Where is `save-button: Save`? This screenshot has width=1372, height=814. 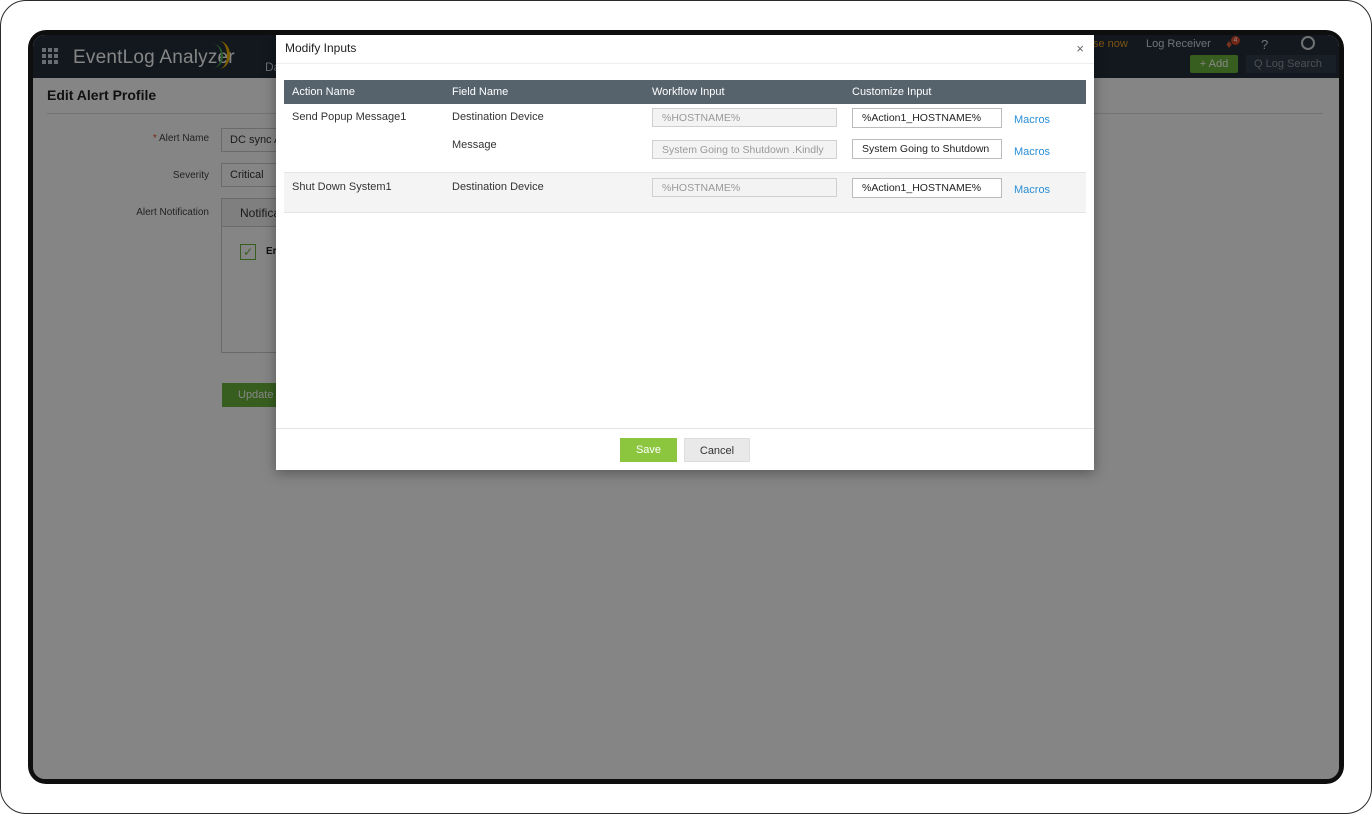
save-button: Save is located at coordinates (648, 450).